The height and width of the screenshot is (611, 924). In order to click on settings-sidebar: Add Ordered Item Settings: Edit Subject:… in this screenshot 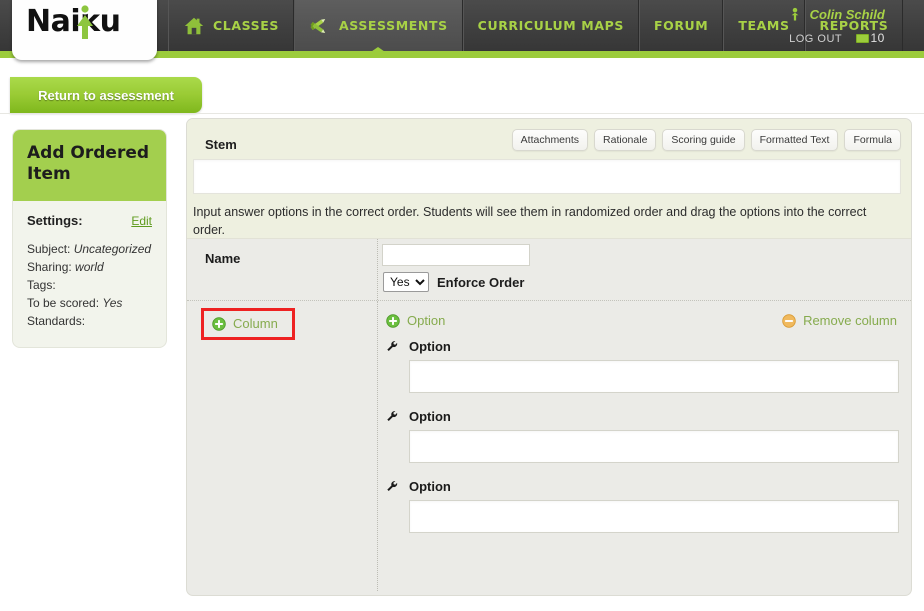, I will do `click(89, 238)`.